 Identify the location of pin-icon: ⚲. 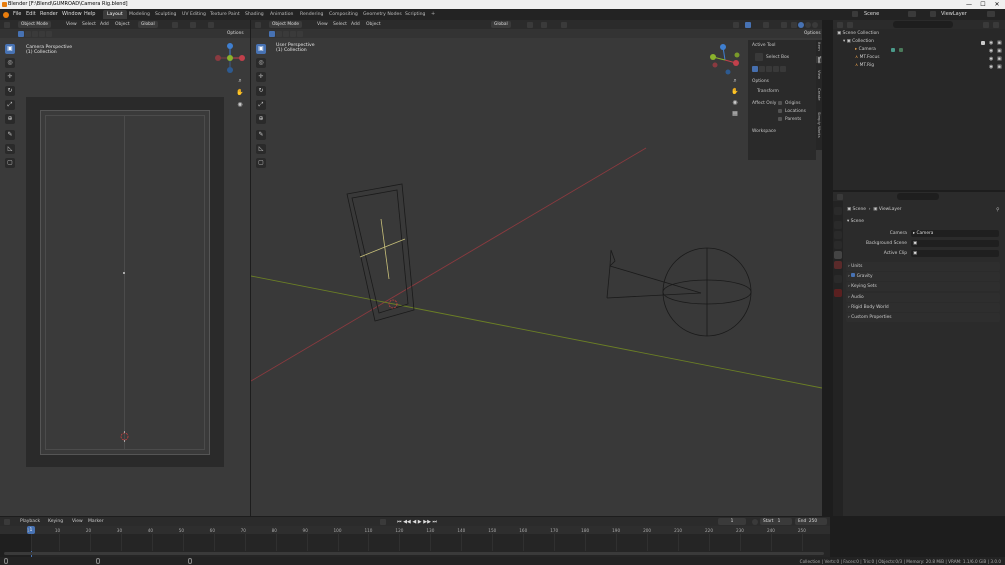
(998, 210).